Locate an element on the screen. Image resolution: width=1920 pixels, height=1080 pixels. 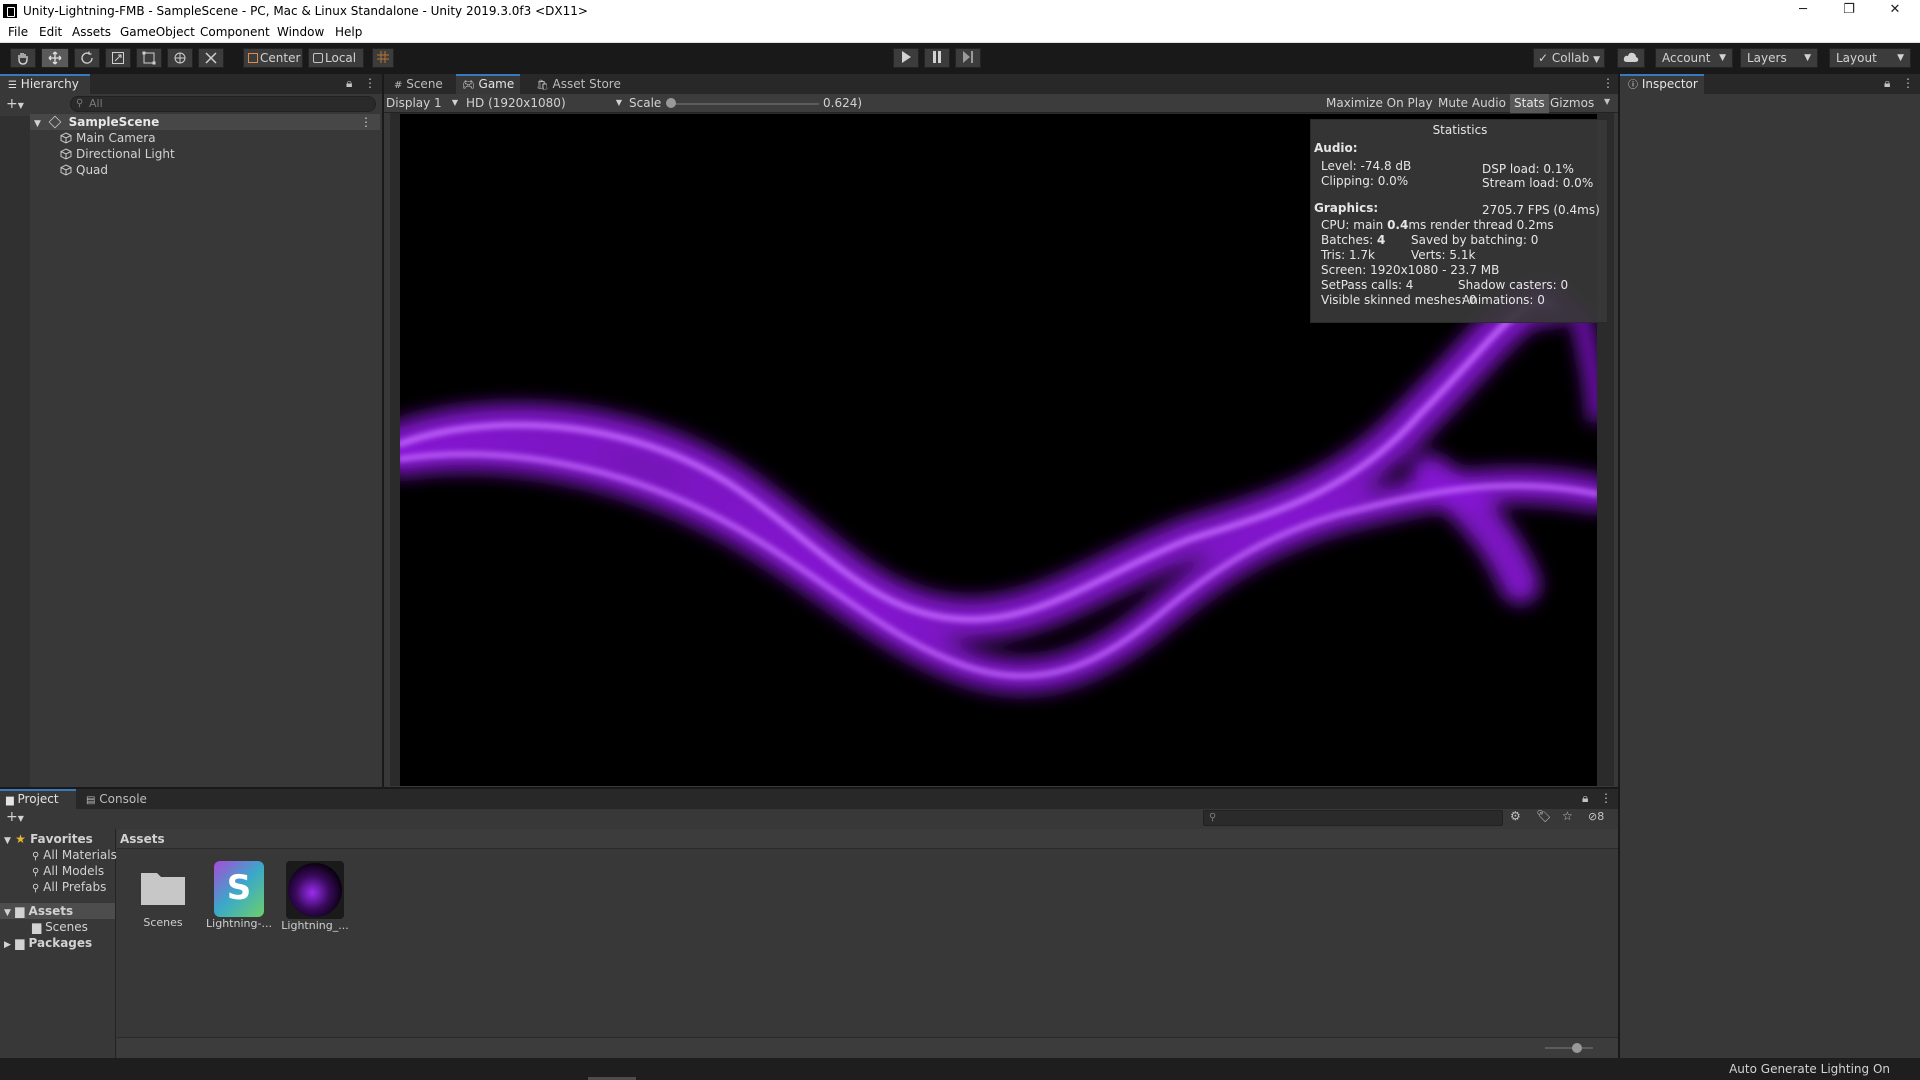
pivot-center-button: Center is located at coordinates (273, 58).